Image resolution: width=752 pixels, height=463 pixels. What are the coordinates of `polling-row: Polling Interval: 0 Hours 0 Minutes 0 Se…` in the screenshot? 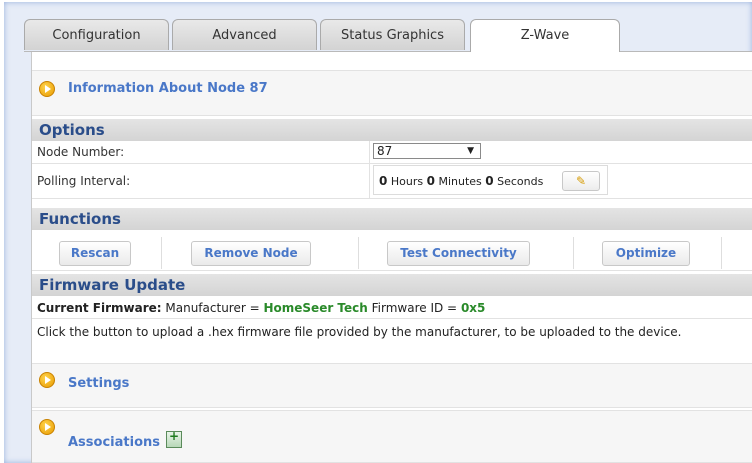 It's located at (392, 181).